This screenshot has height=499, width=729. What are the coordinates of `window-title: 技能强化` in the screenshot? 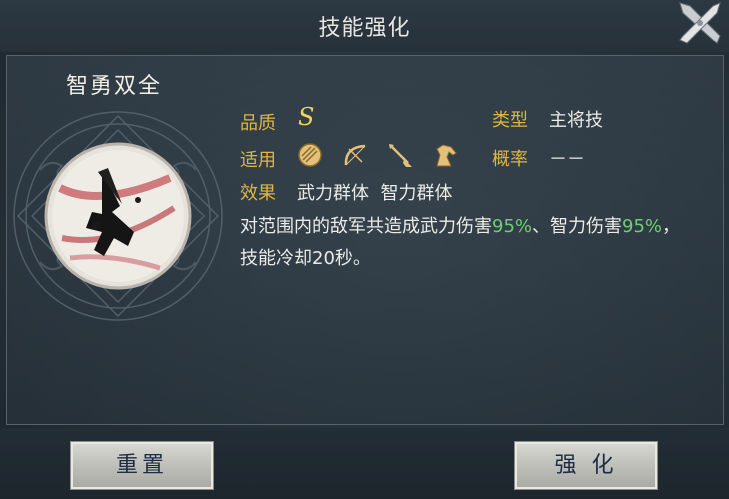 It's located at (364, 28).